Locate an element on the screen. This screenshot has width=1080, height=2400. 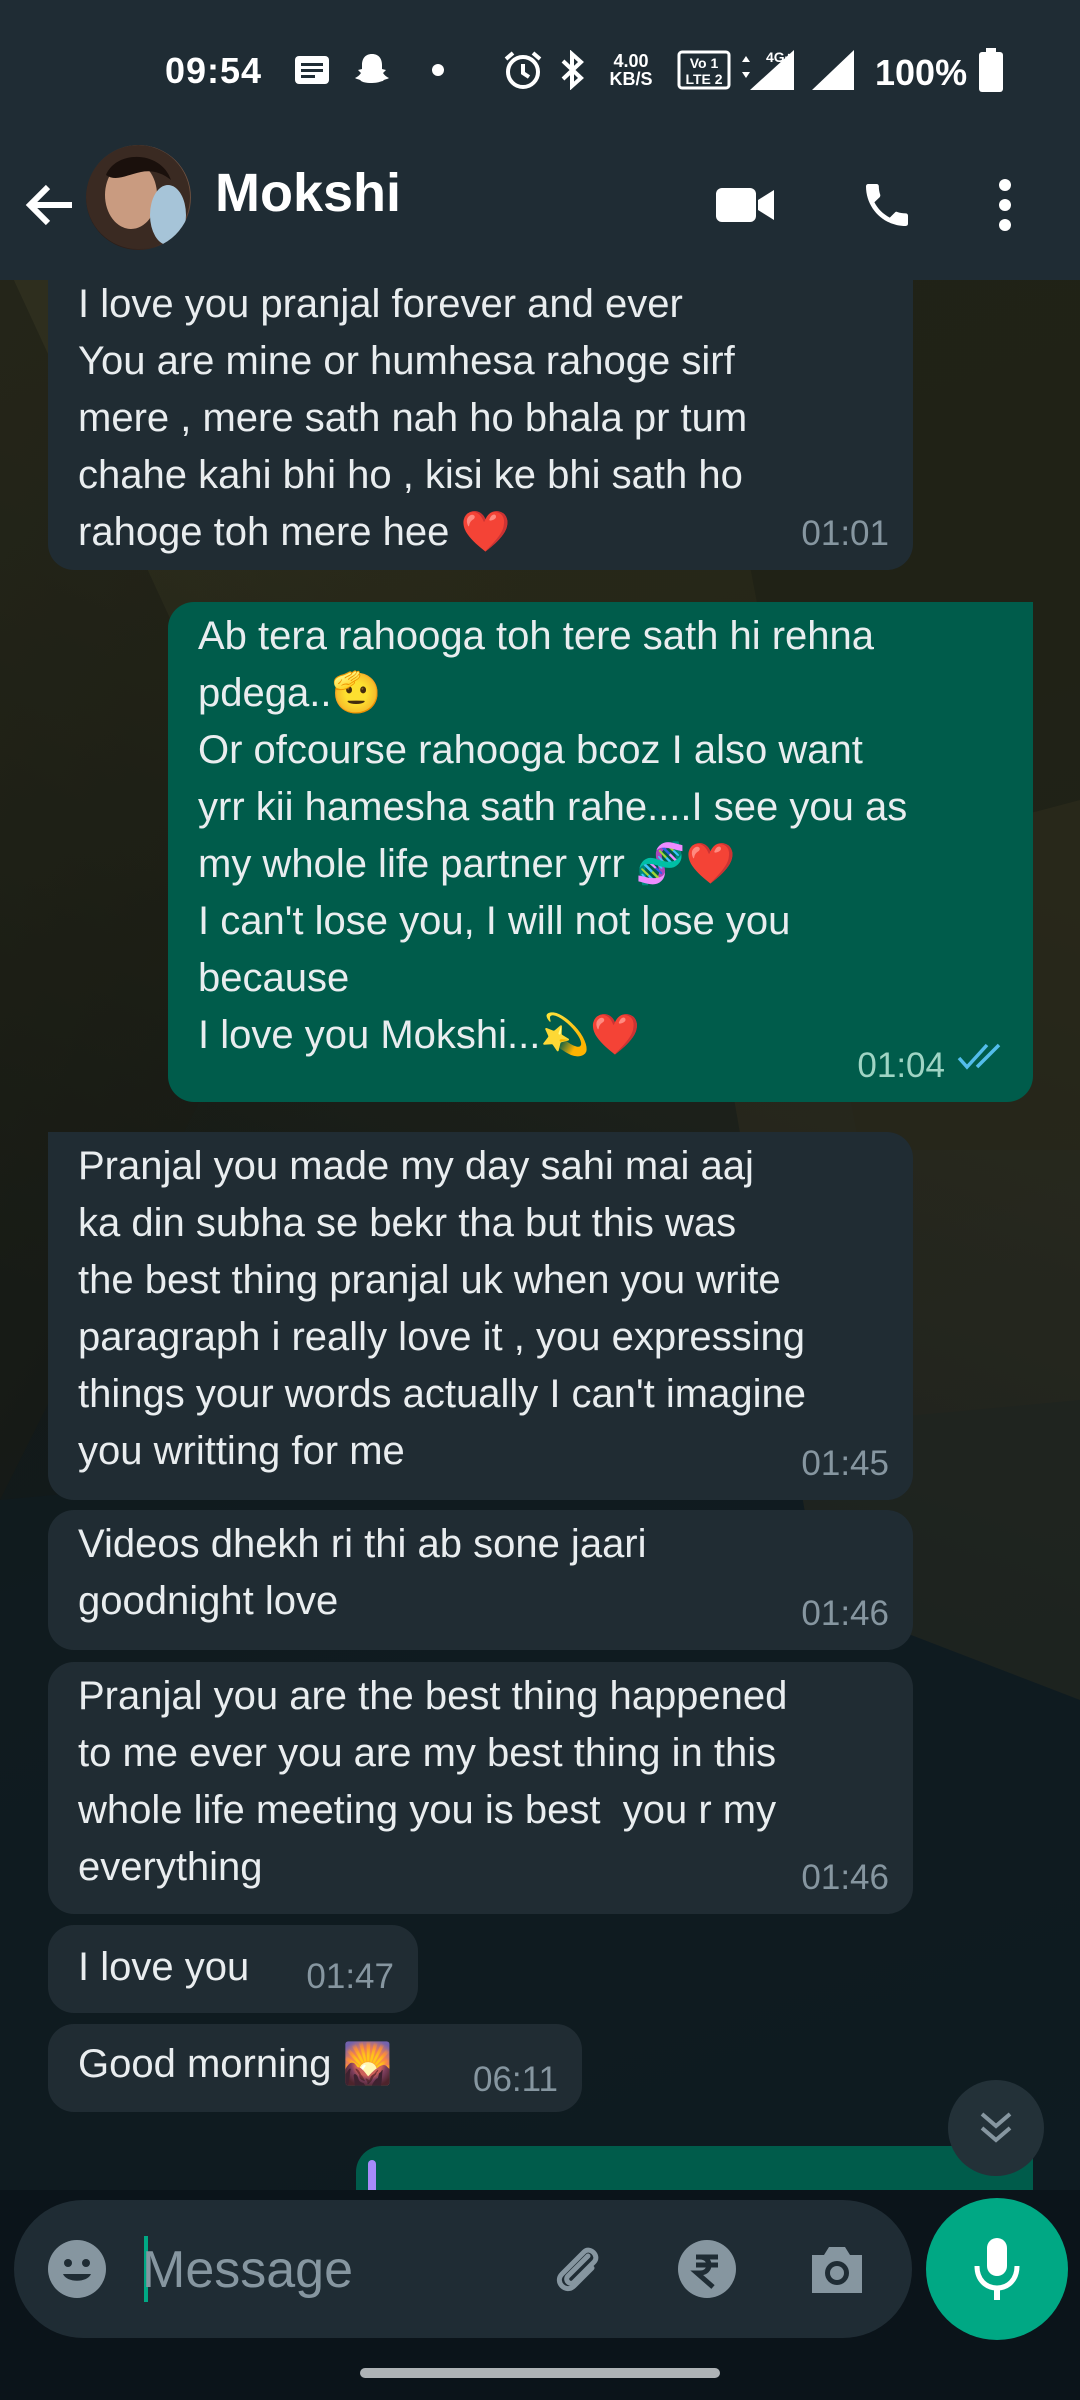
read-tick-icon is located at coordinates (983, 1059).